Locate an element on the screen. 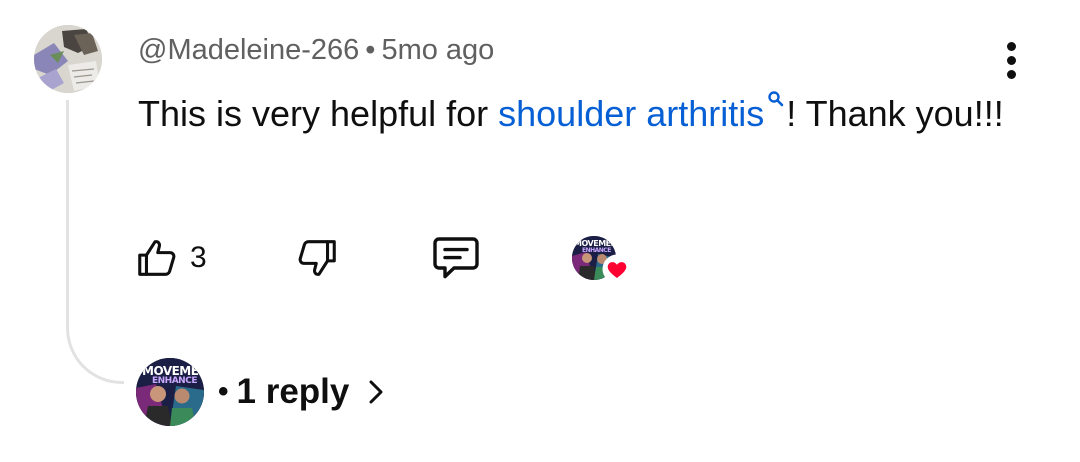 The height and width of the screenshot is (462, 1080). reply-count-label: 1 reply is located at coordinates (293, 391).